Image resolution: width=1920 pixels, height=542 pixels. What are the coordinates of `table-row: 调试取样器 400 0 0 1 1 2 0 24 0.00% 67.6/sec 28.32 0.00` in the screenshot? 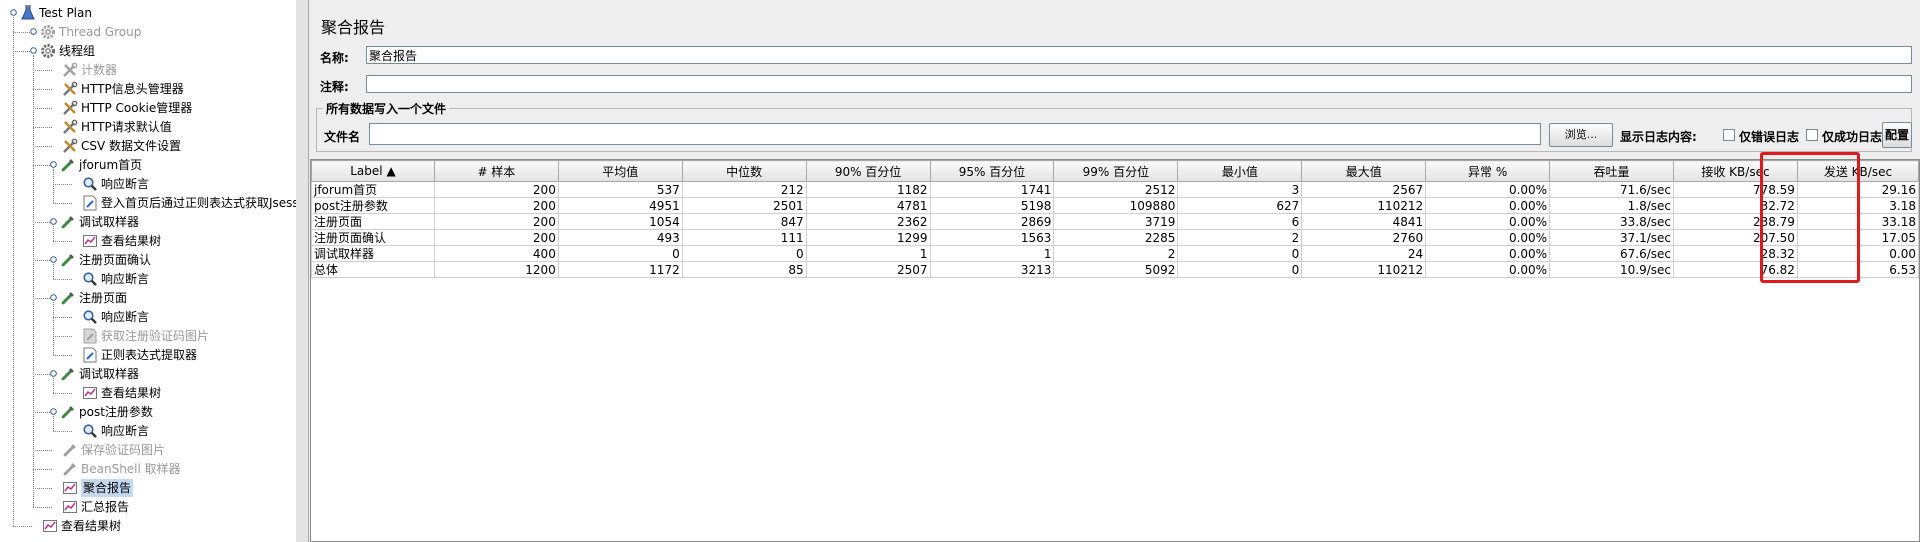 It's located at (1115, 253).